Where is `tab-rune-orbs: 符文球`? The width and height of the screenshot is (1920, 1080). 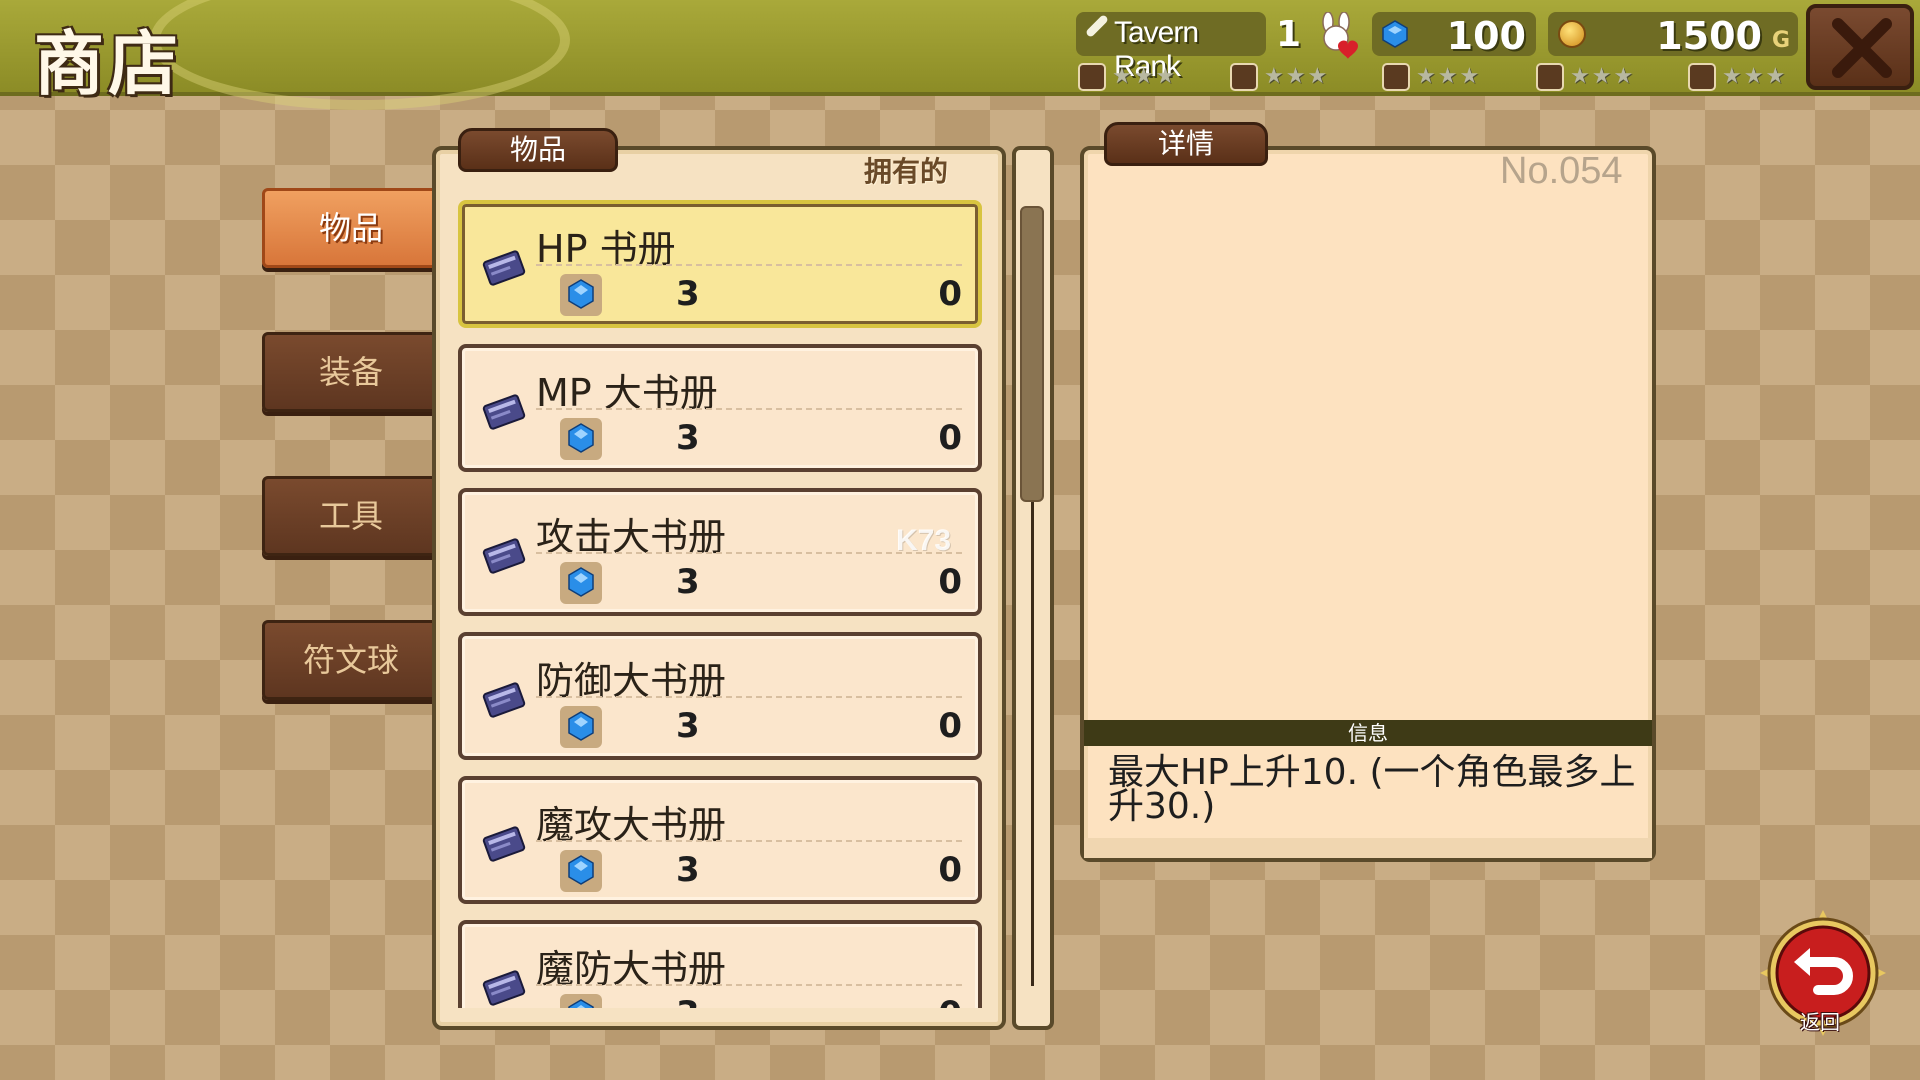
tab-rune-orbs: 符文球 is located at coordinates (351, 660).